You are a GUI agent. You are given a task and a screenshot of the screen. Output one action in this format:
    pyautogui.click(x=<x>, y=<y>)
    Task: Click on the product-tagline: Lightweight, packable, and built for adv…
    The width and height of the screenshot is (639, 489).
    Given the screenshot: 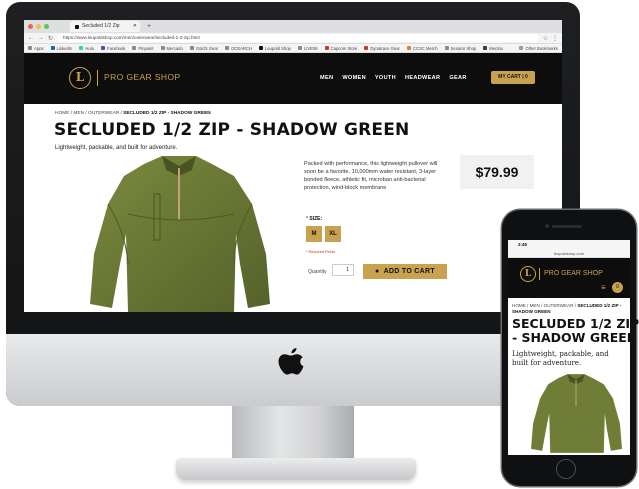 What is the action you would take?
    pyautogui.click(x=116, y=148)
    